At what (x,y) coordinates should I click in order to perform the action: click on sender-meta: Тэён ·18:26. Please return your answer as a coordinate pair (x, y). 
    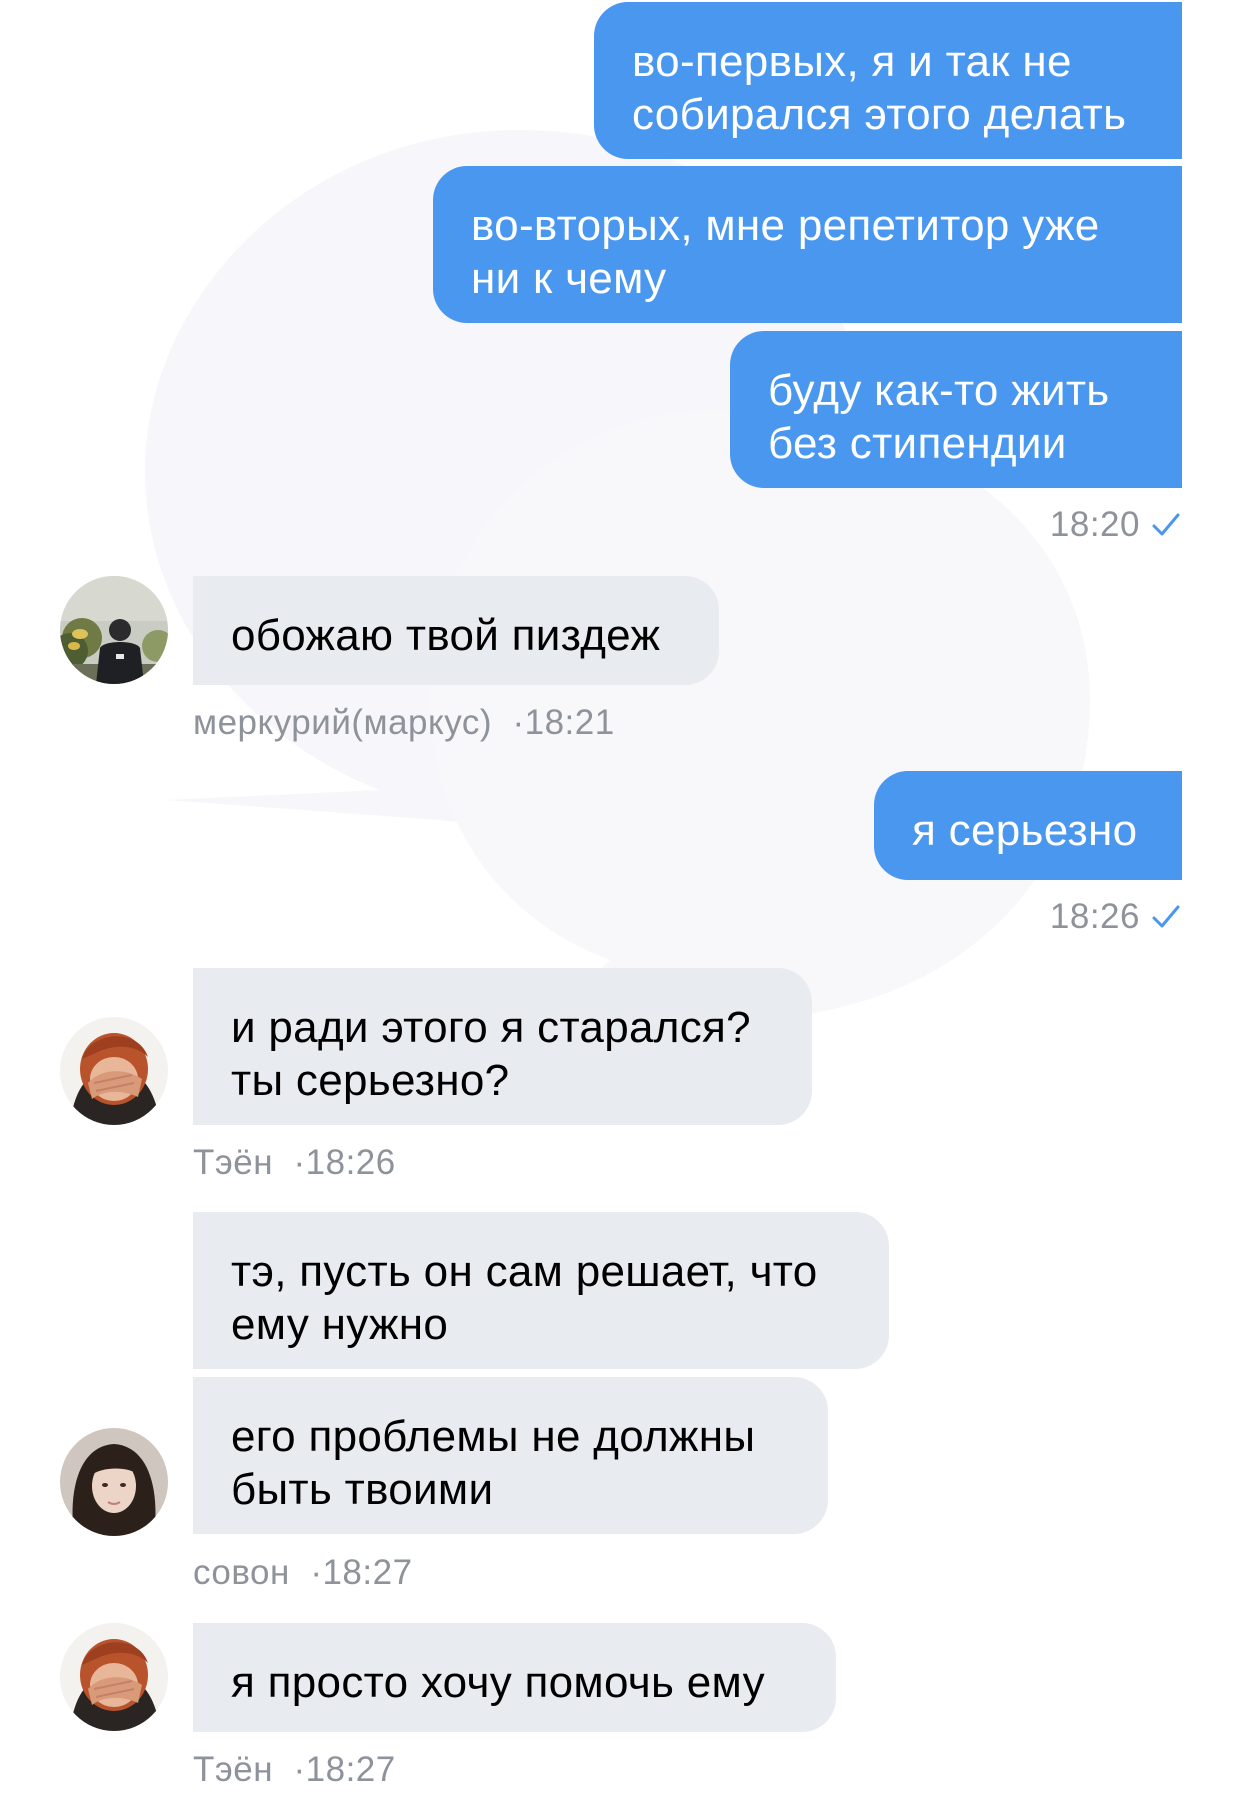
    Looking at the image, I should click on (294, 1163).